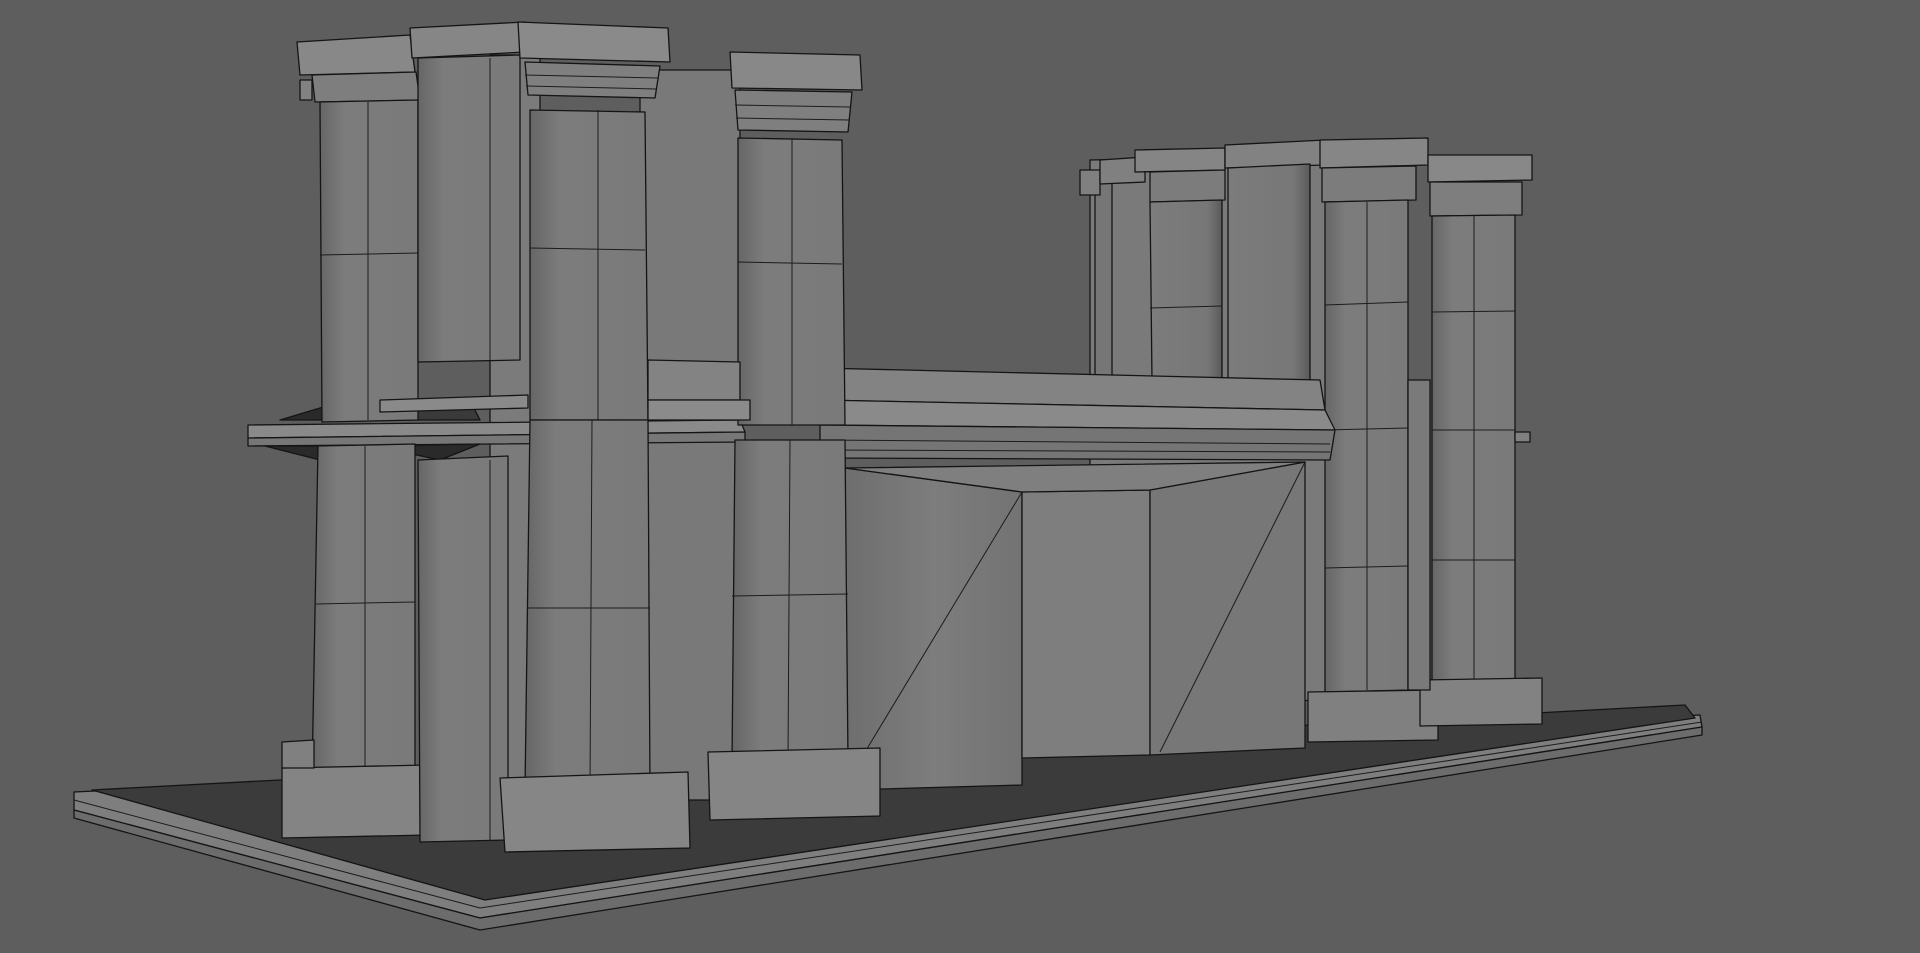  What do you see at coordinates (1077, 579) in the screenshot?
I see `central-wall` at bounding box center [1077, 579].